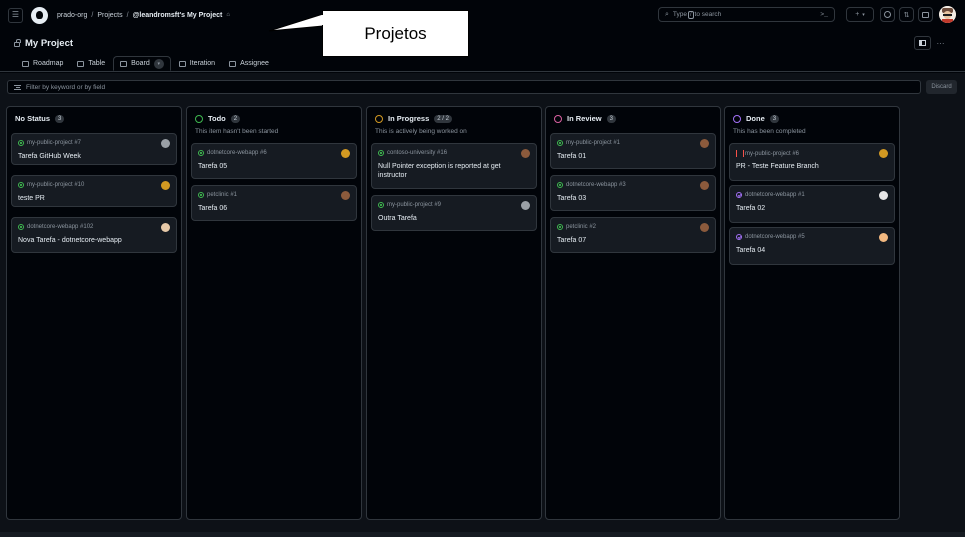  What do you see at coordinates (15, 15) in the screenshot?
I see `hamburger-menu-icon: ☰` at bounding box center [15, 15].